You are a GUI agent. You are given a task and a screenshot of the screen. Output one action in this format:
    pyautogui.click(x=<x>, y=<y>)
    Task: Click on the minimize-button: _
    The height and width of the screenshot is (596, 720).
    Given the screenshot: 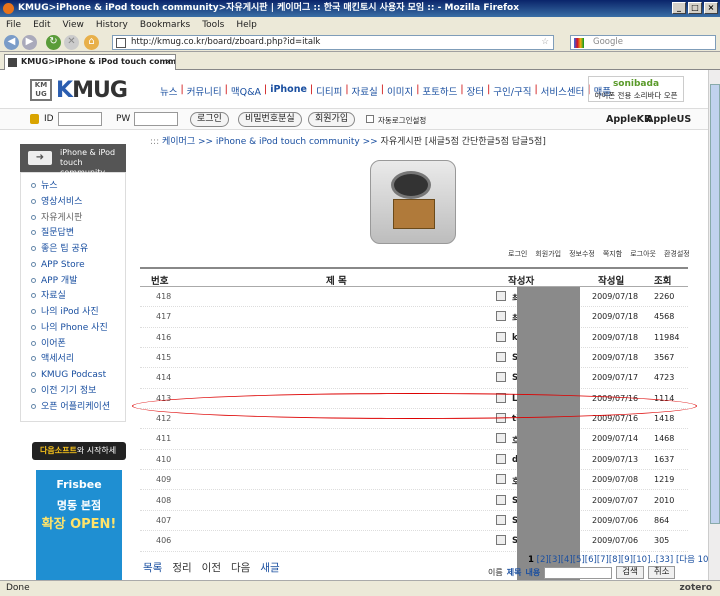 What is the action you would take?
    pyautogui.click(x=679, y=8)
    